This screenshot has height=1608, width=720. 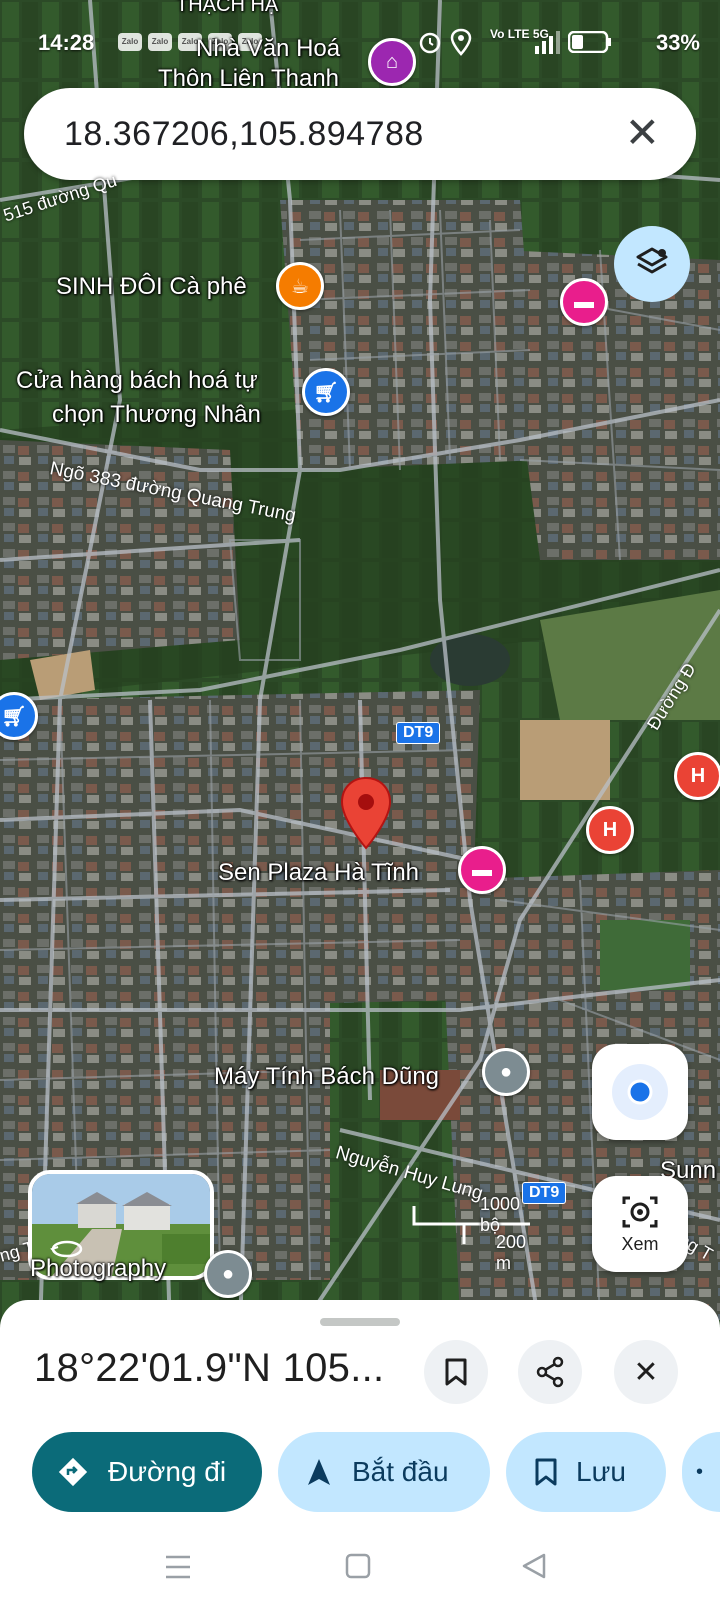 I want to click on recent-apps-icon, so click(x=178, y=1567).